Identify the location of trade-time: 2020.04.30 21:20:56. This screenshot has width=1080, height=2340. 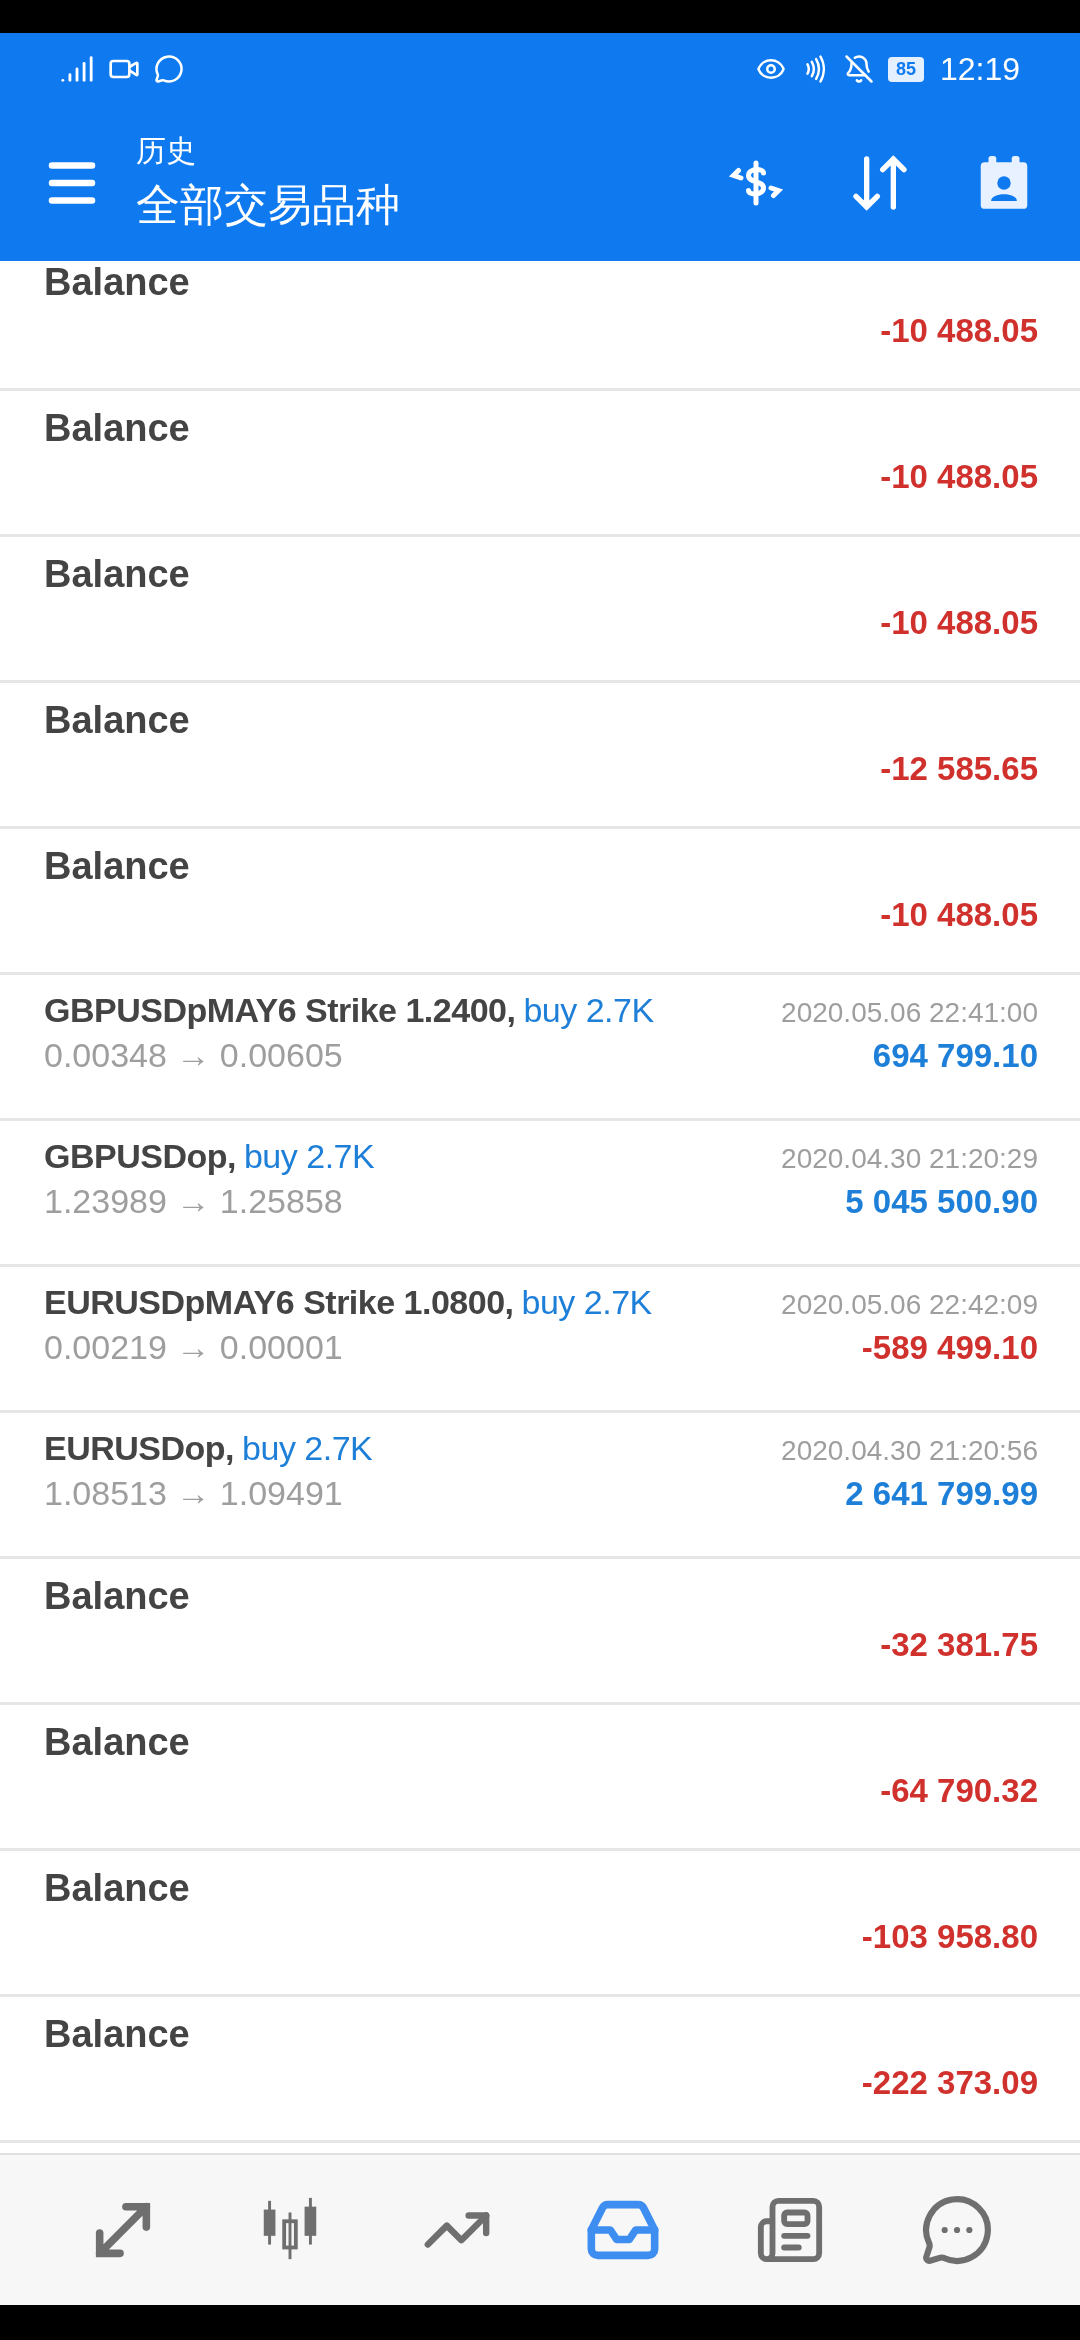
(909, 1451).